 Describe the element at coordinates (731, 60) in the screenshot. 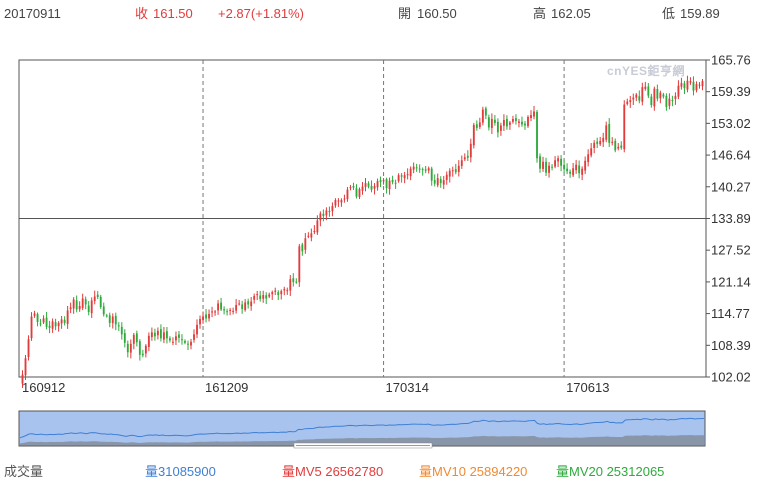

I see `y-tick-label: 165.76` at that location.